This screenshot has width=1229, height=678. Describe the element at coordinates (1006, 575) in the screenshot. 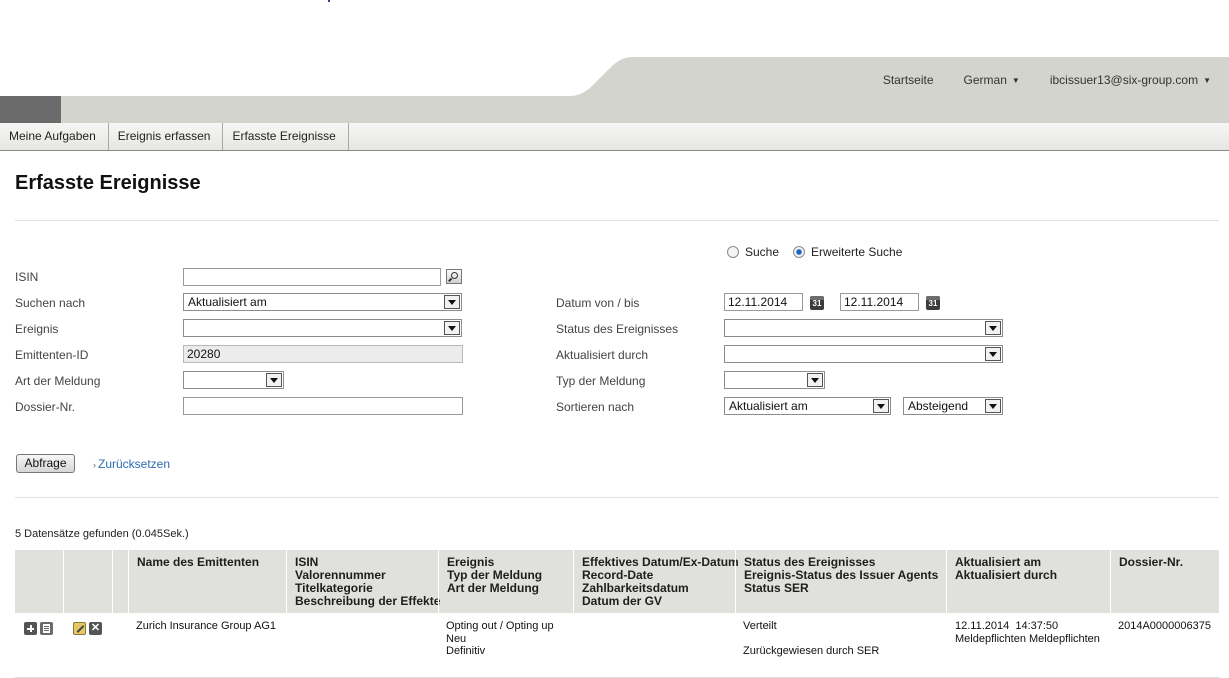

I see `column-header: Aktualisiert durch` at that location.